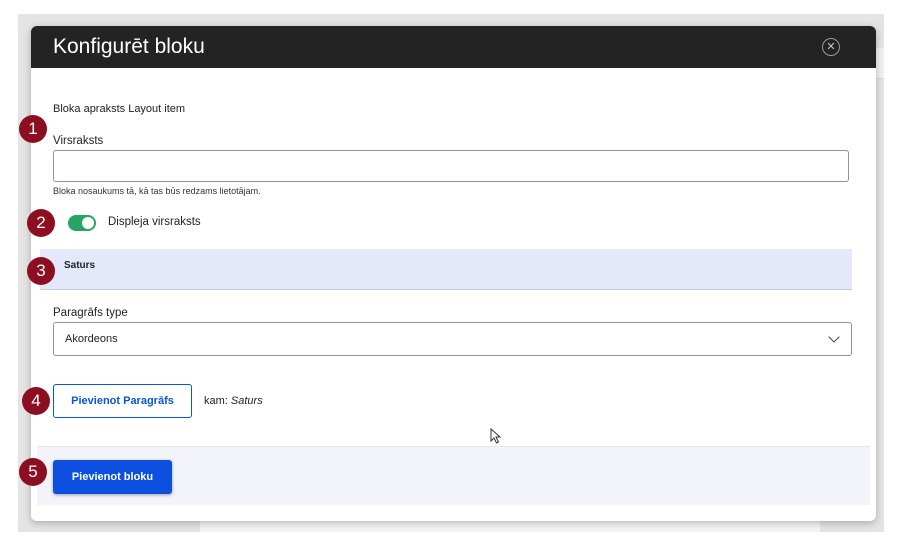 Image resolution: width=901 pixels, height=550 pixels. What do you see at coordinates (119, 109) in the screenshot?
I see `block-description: Bloka apraksts Layout item` at bounding box center [119, 109].